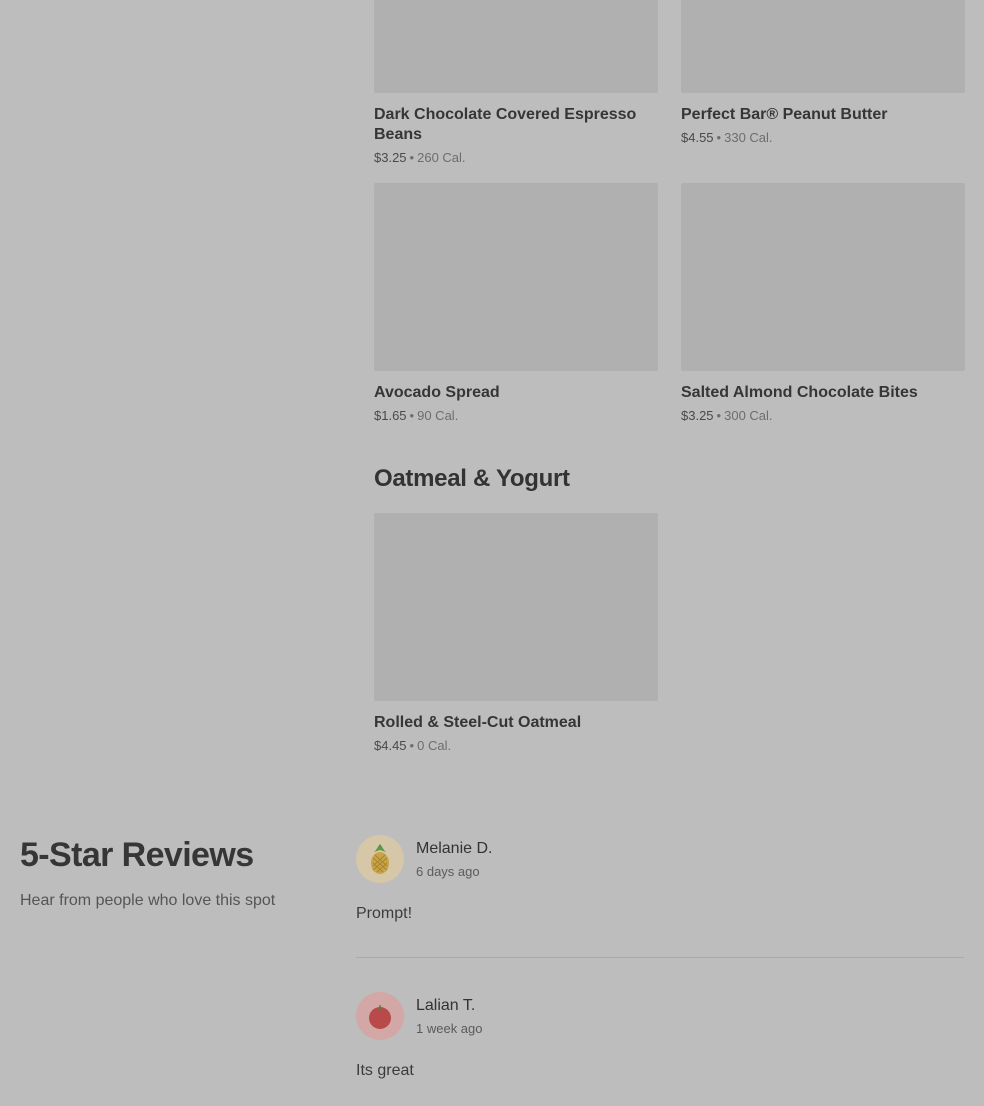  Describe the element at coordinates (516, 745) in the screenshot. I see `menu-item-meta: $4.45 • 0 Cal.` at that location.